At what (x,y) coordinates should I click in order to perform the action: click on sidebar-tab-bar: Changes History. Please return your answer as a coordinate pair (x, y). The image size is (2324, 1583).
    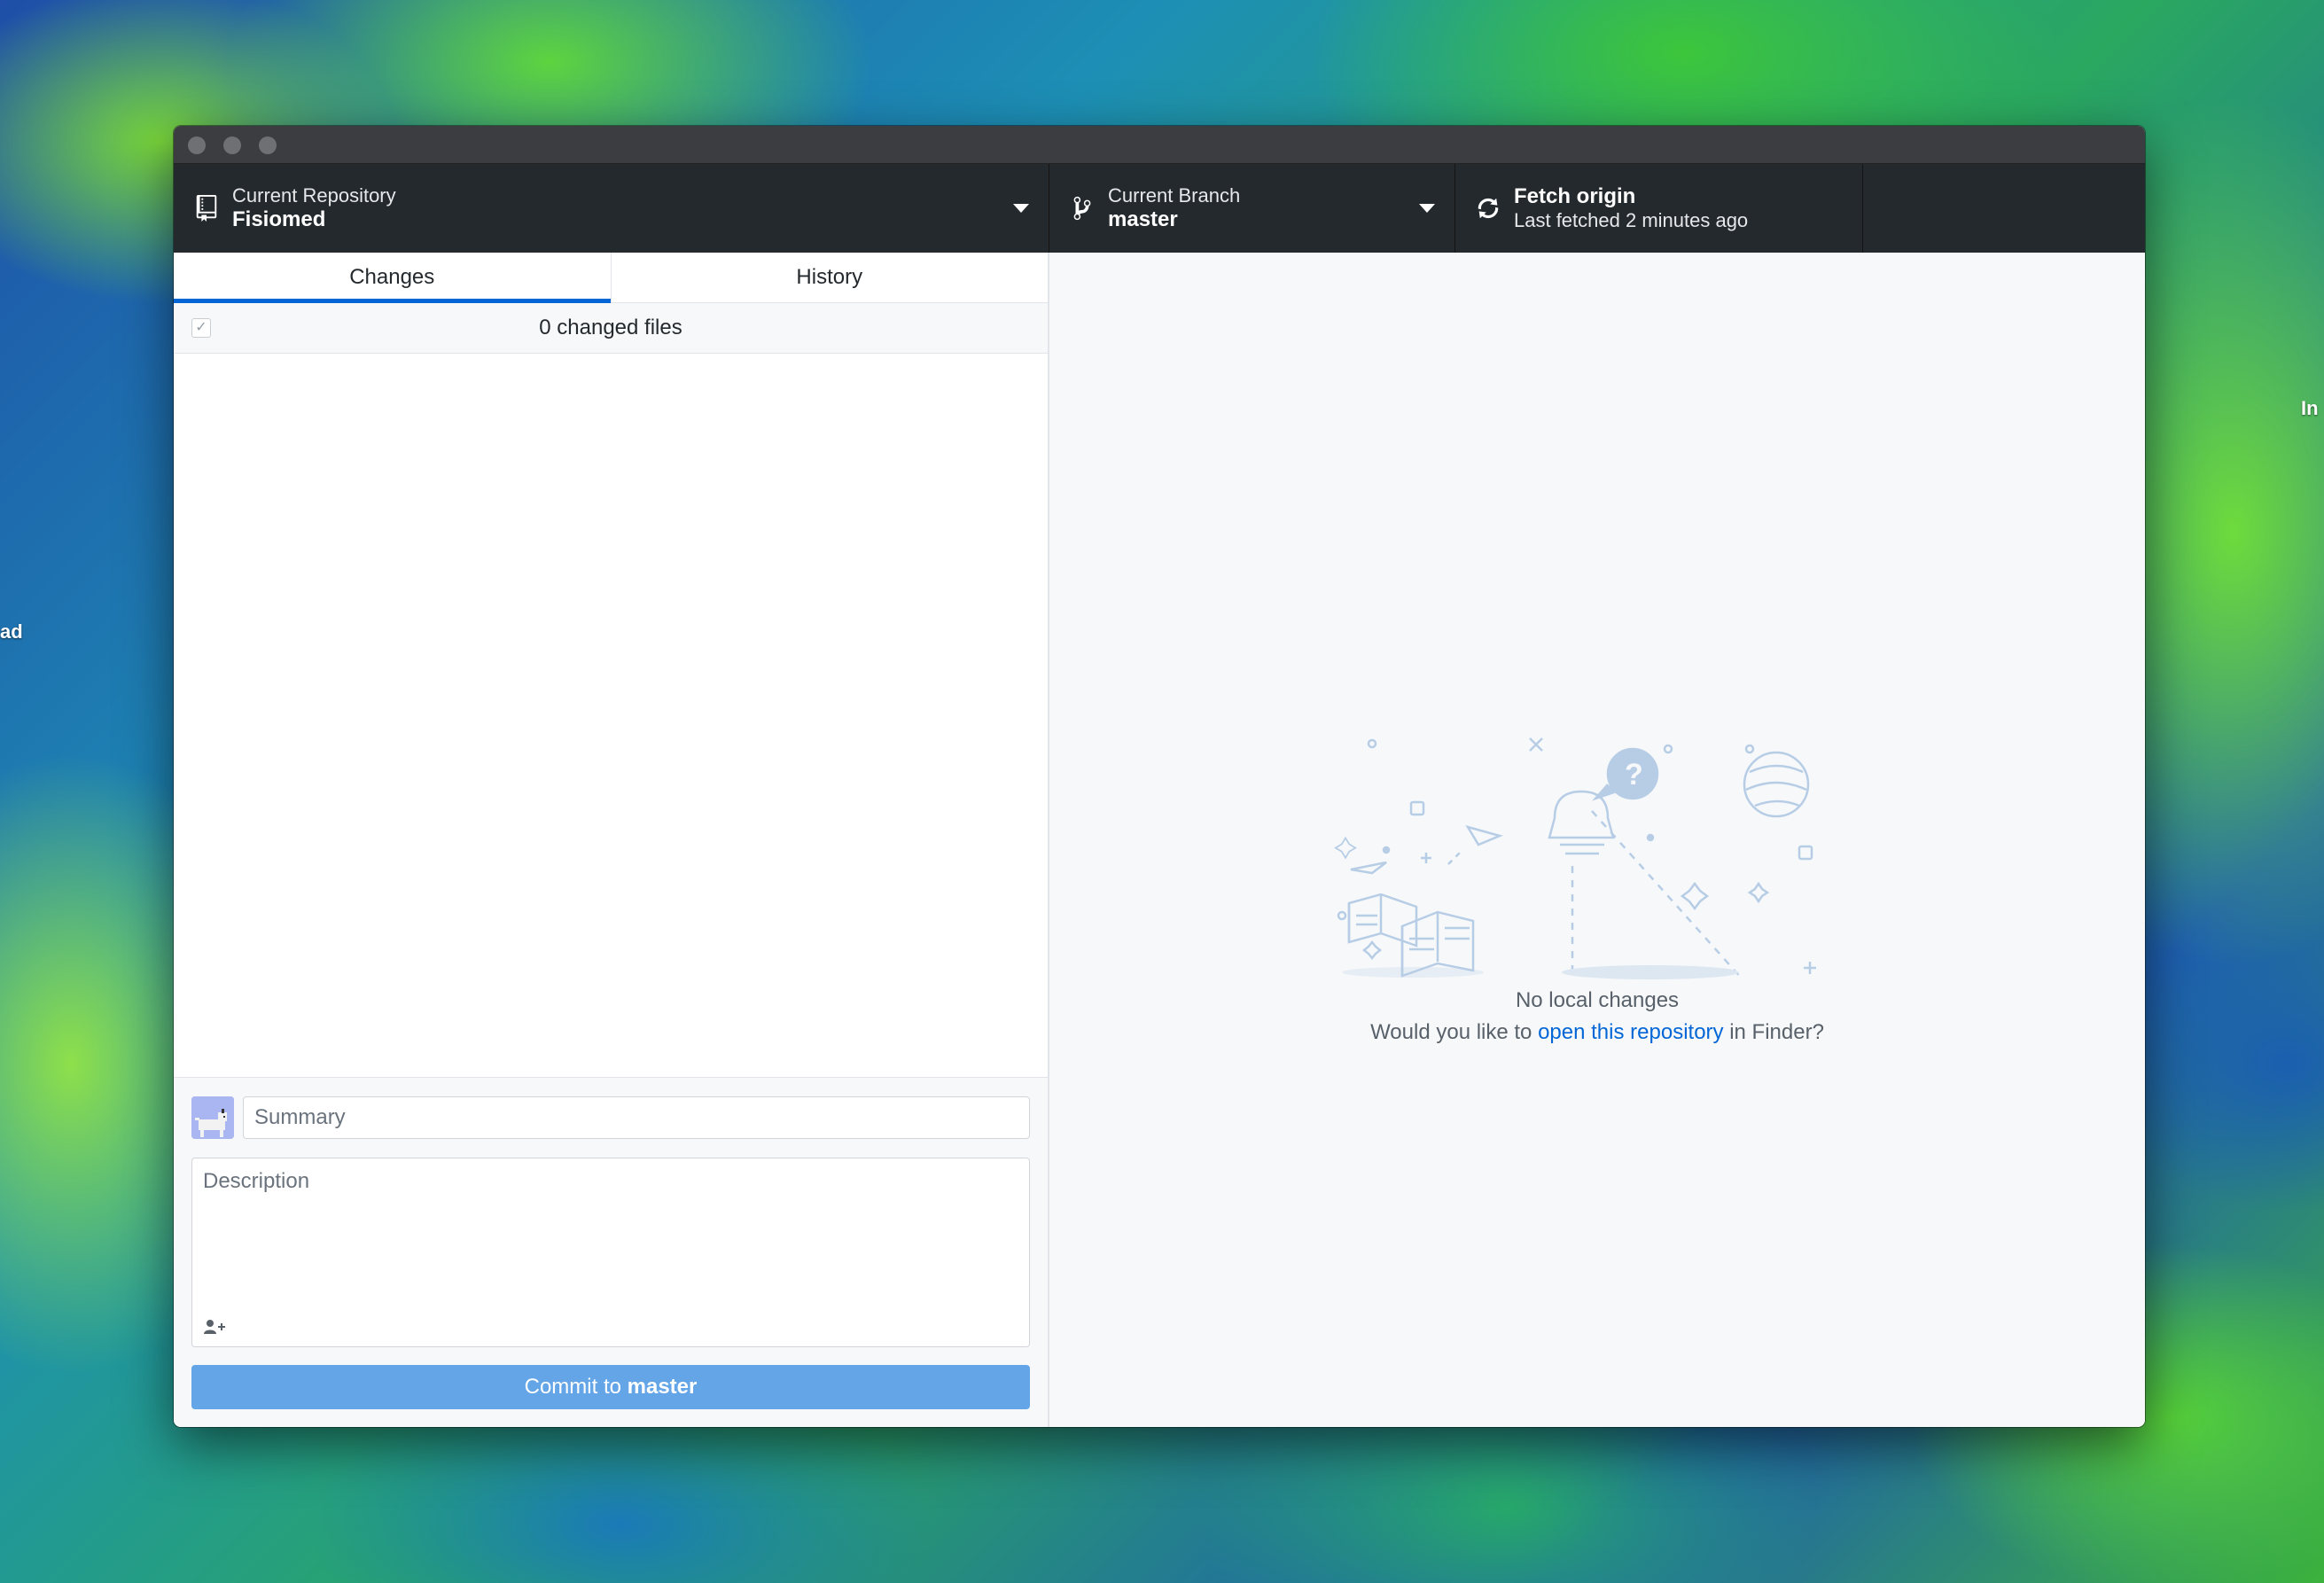
    Looking at the image, I should click on (611, 278).